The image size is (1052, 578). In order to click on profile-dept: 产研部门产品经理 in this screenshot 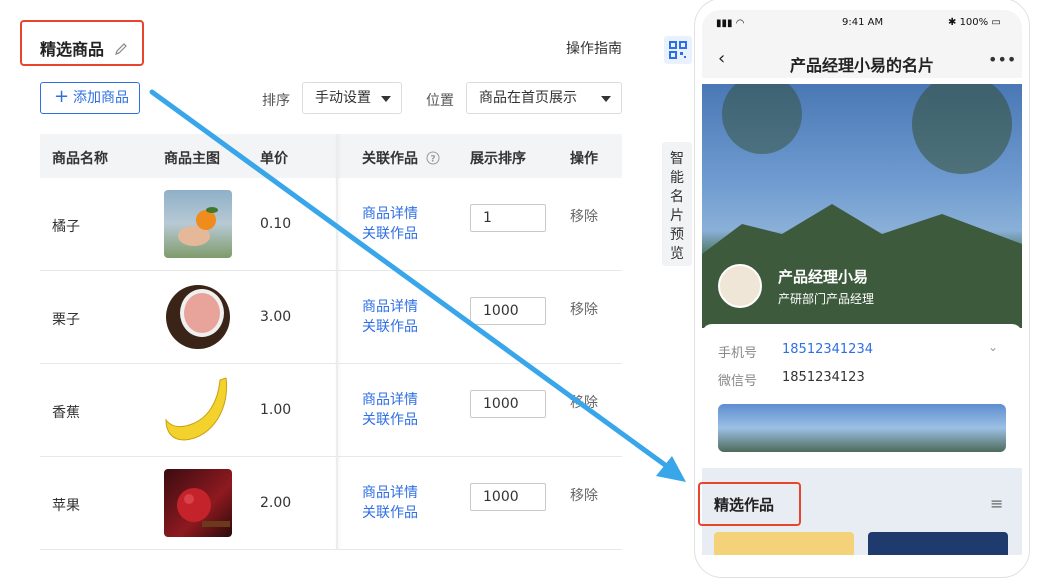, I will do `click(826, 299)`.